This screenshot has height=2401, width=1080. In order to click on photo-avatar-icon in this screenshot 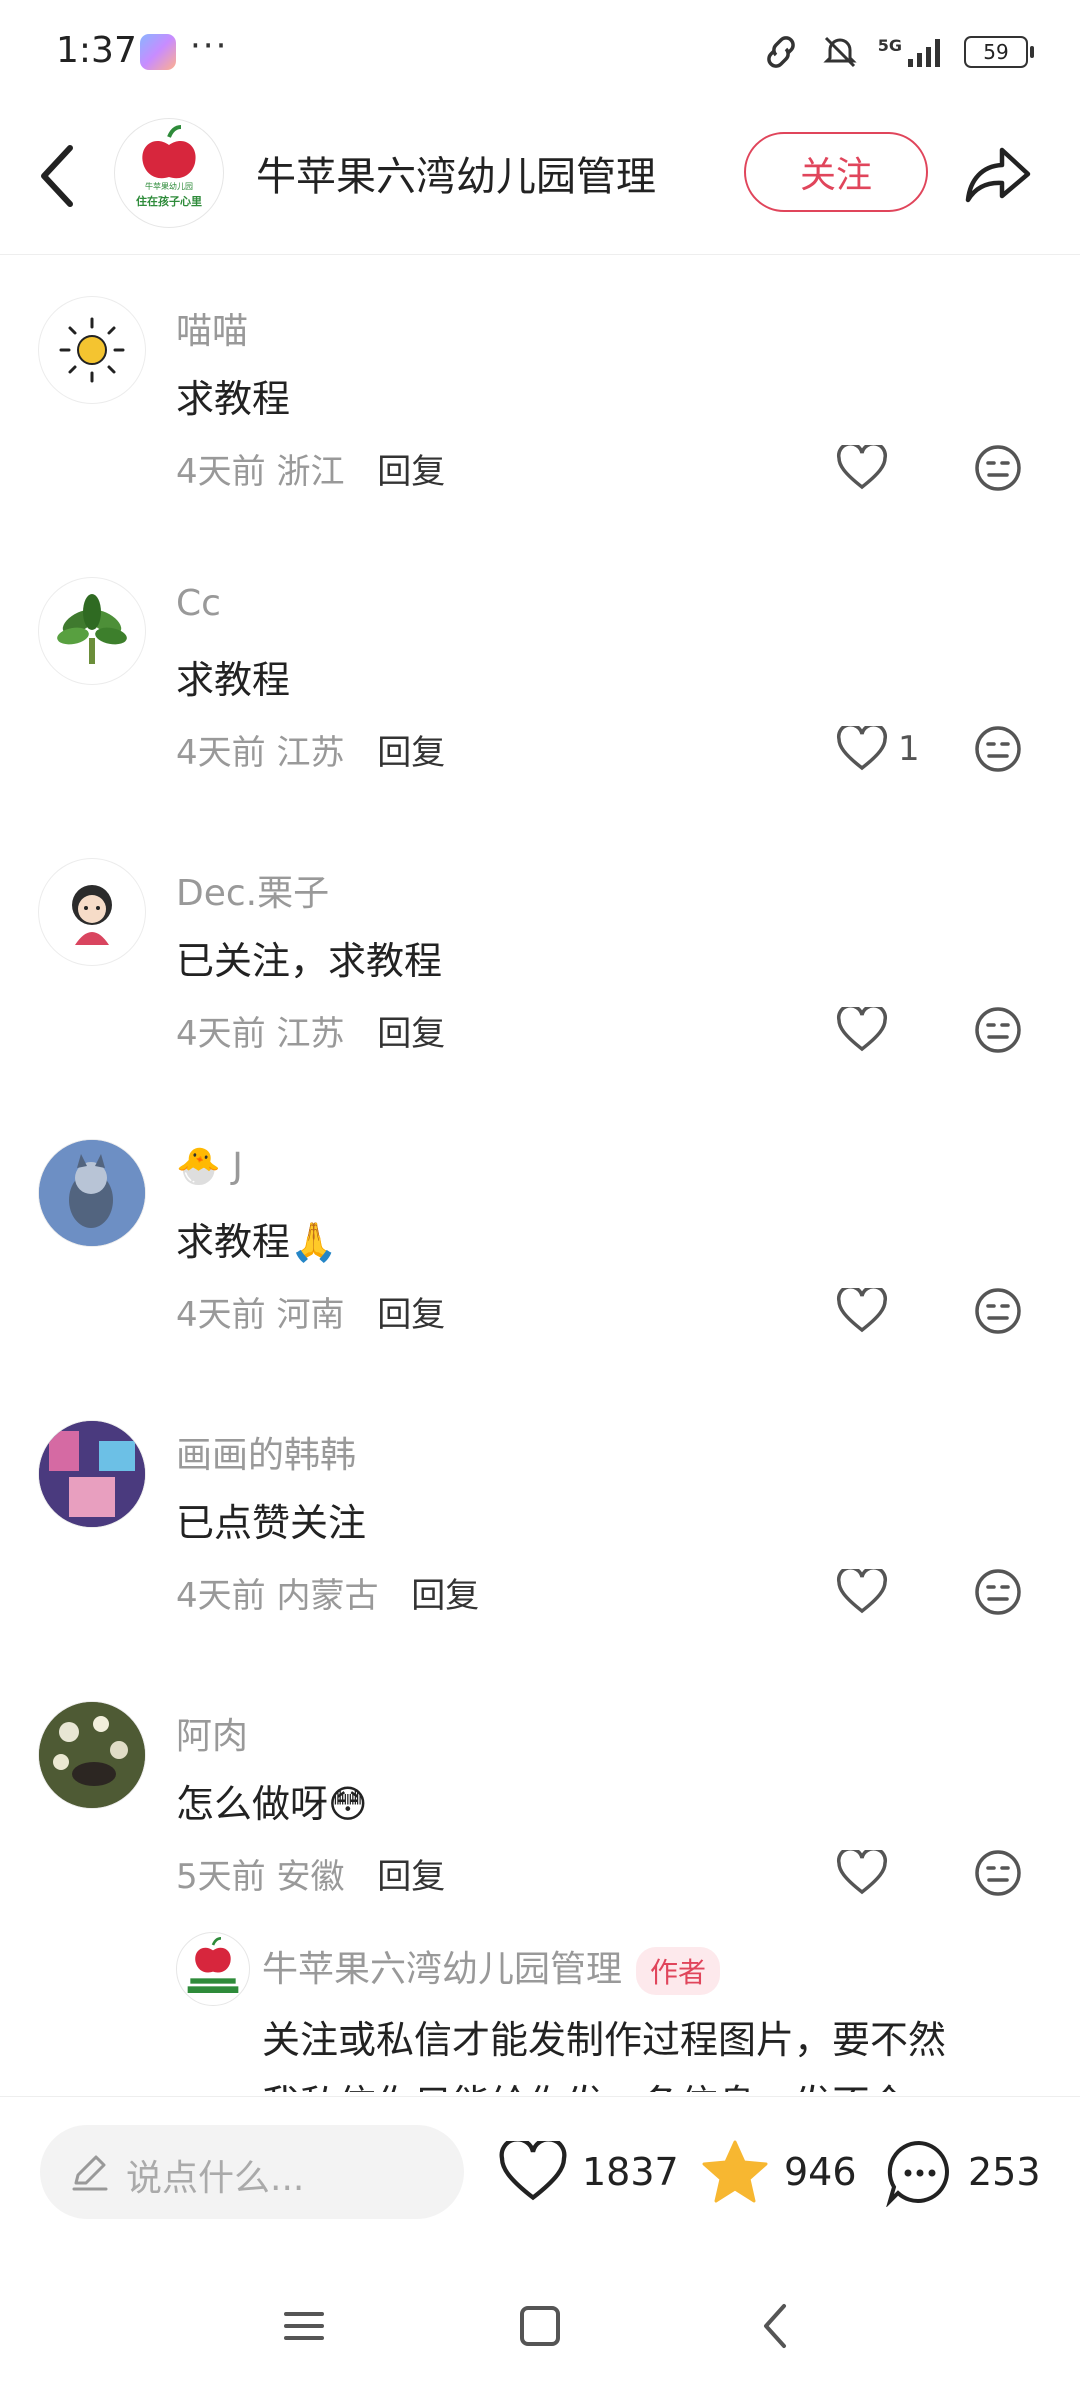, I will do `click(92, 1755)`.